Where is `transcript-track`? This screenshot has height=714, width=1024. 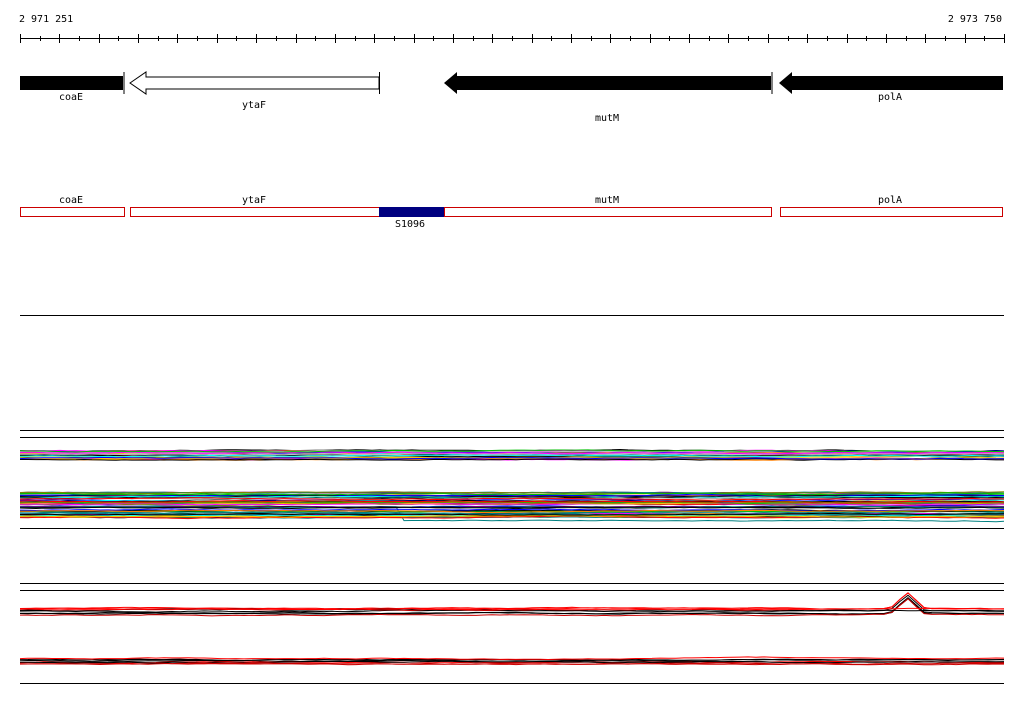 transcript-track is located at coordinates (511, 212).